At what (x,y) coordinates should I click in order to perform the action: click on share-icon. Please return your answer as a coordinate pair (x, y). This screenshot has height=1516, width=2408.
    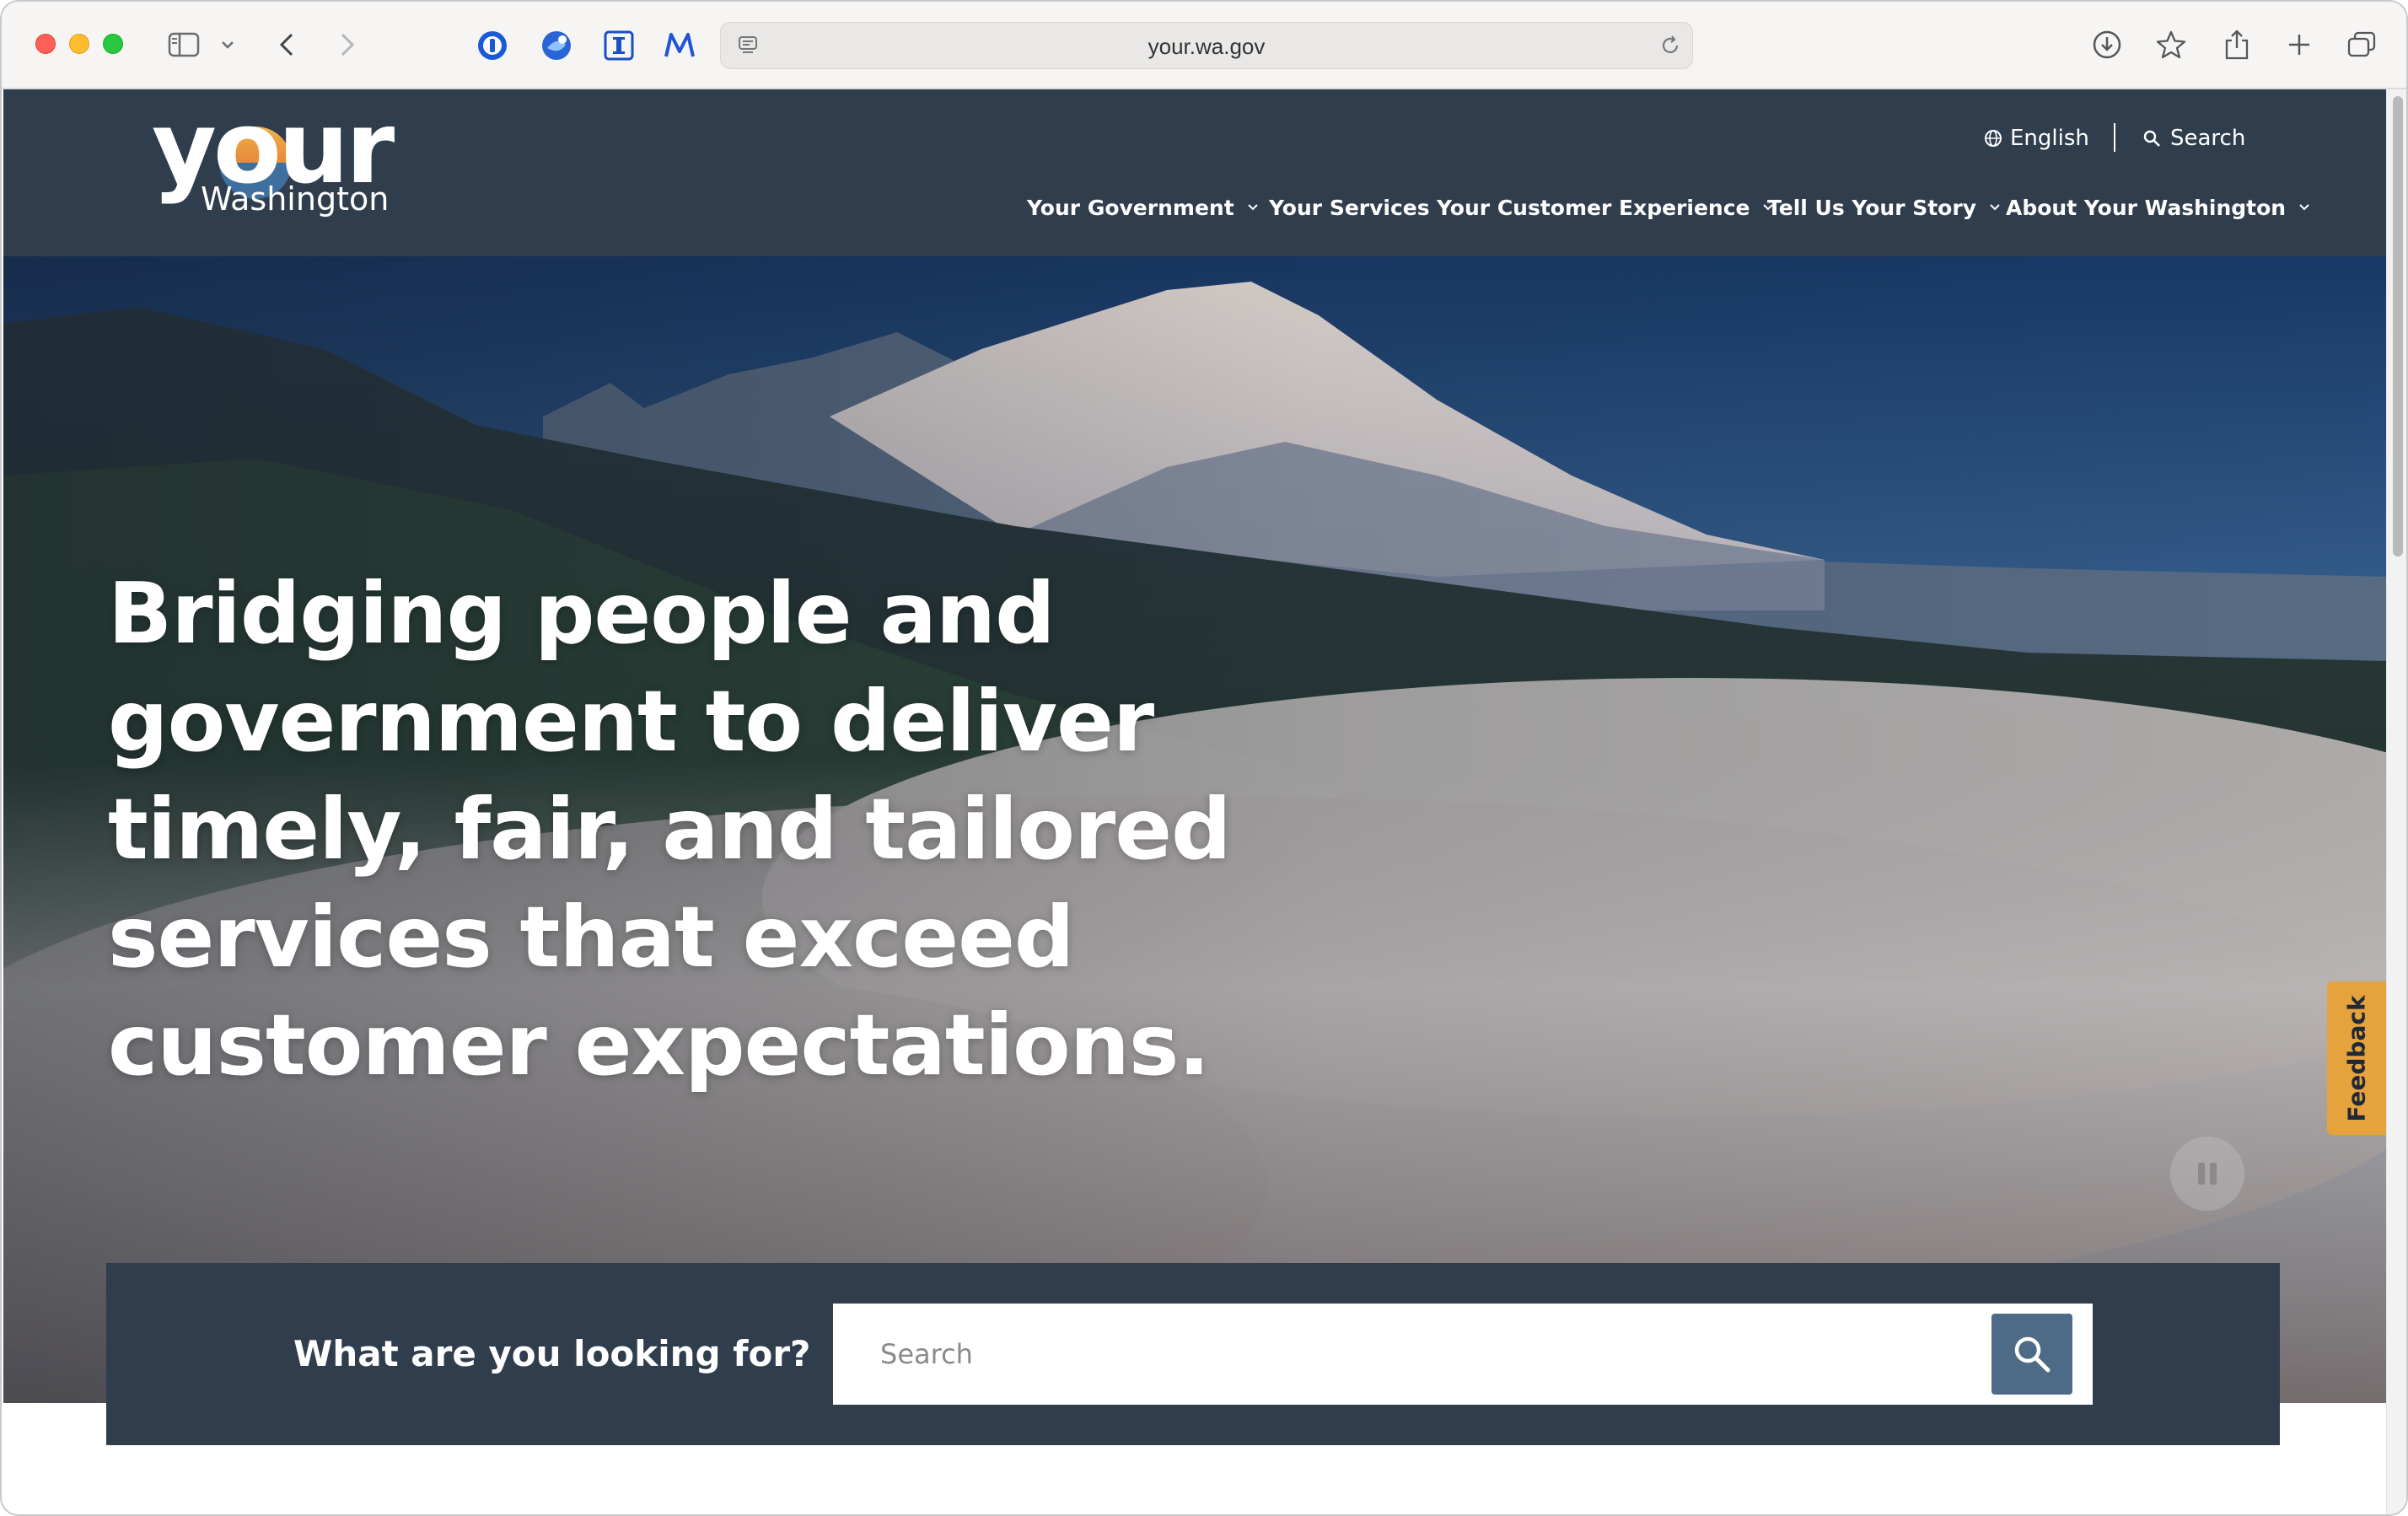
    Looking at the image, I should click on (2237, 44).